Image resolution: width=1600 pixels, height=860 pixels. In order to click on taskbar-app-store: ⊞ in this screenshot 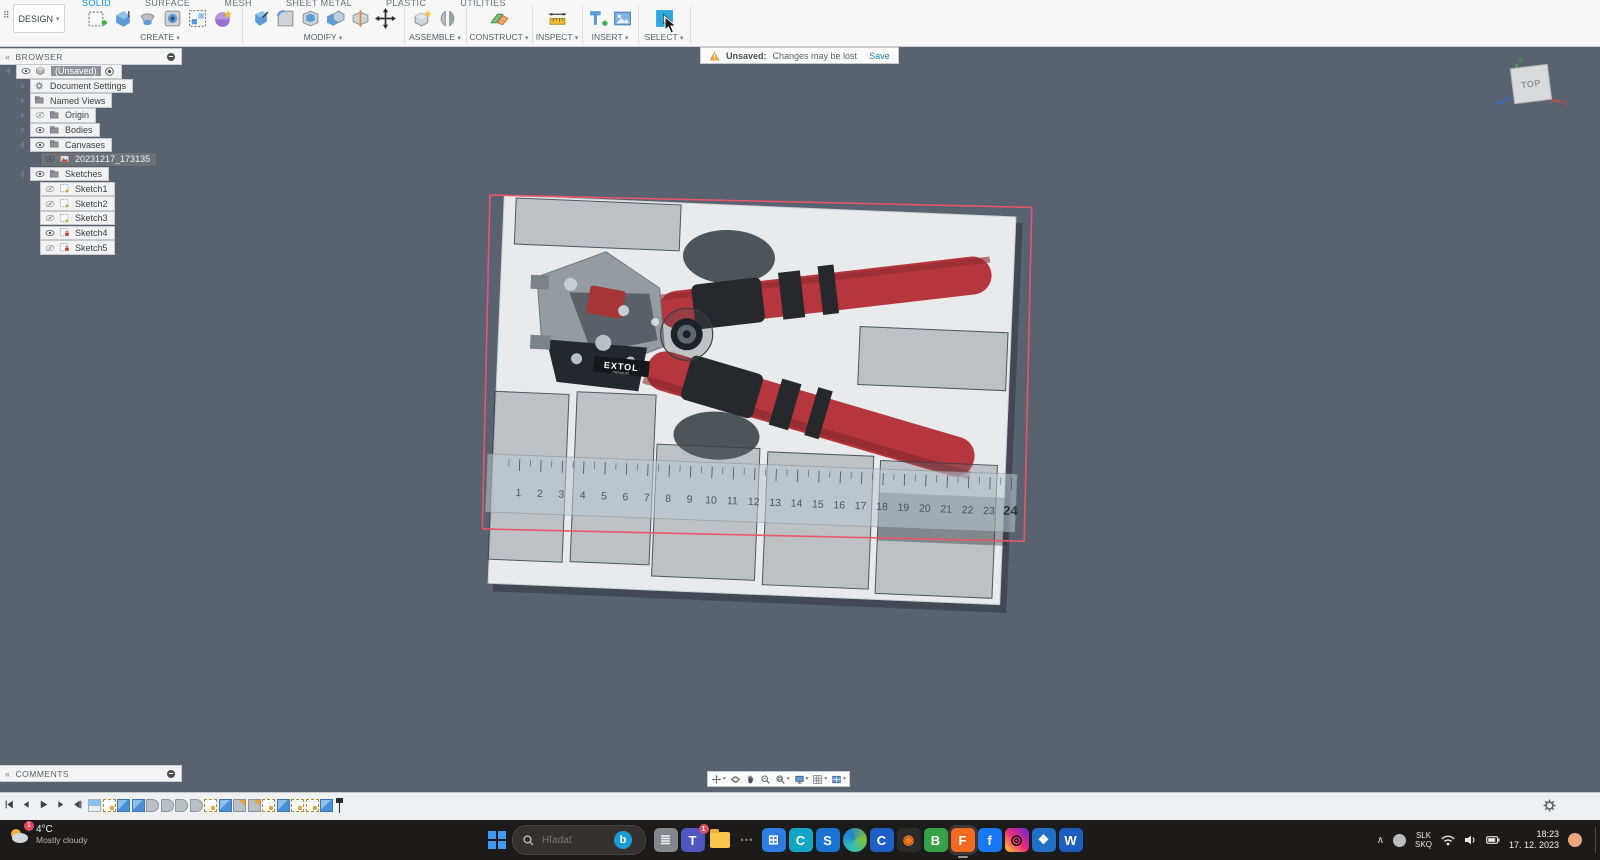, I will do `click(773, 840)`.